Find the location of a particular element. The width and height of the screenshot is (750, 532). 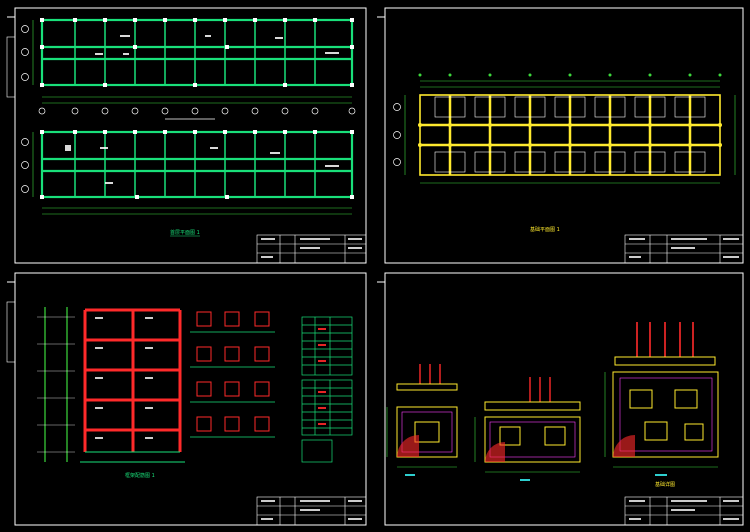

sheet-top-right-caption: 基础平面图 1 is located at coordinates (545, 229).